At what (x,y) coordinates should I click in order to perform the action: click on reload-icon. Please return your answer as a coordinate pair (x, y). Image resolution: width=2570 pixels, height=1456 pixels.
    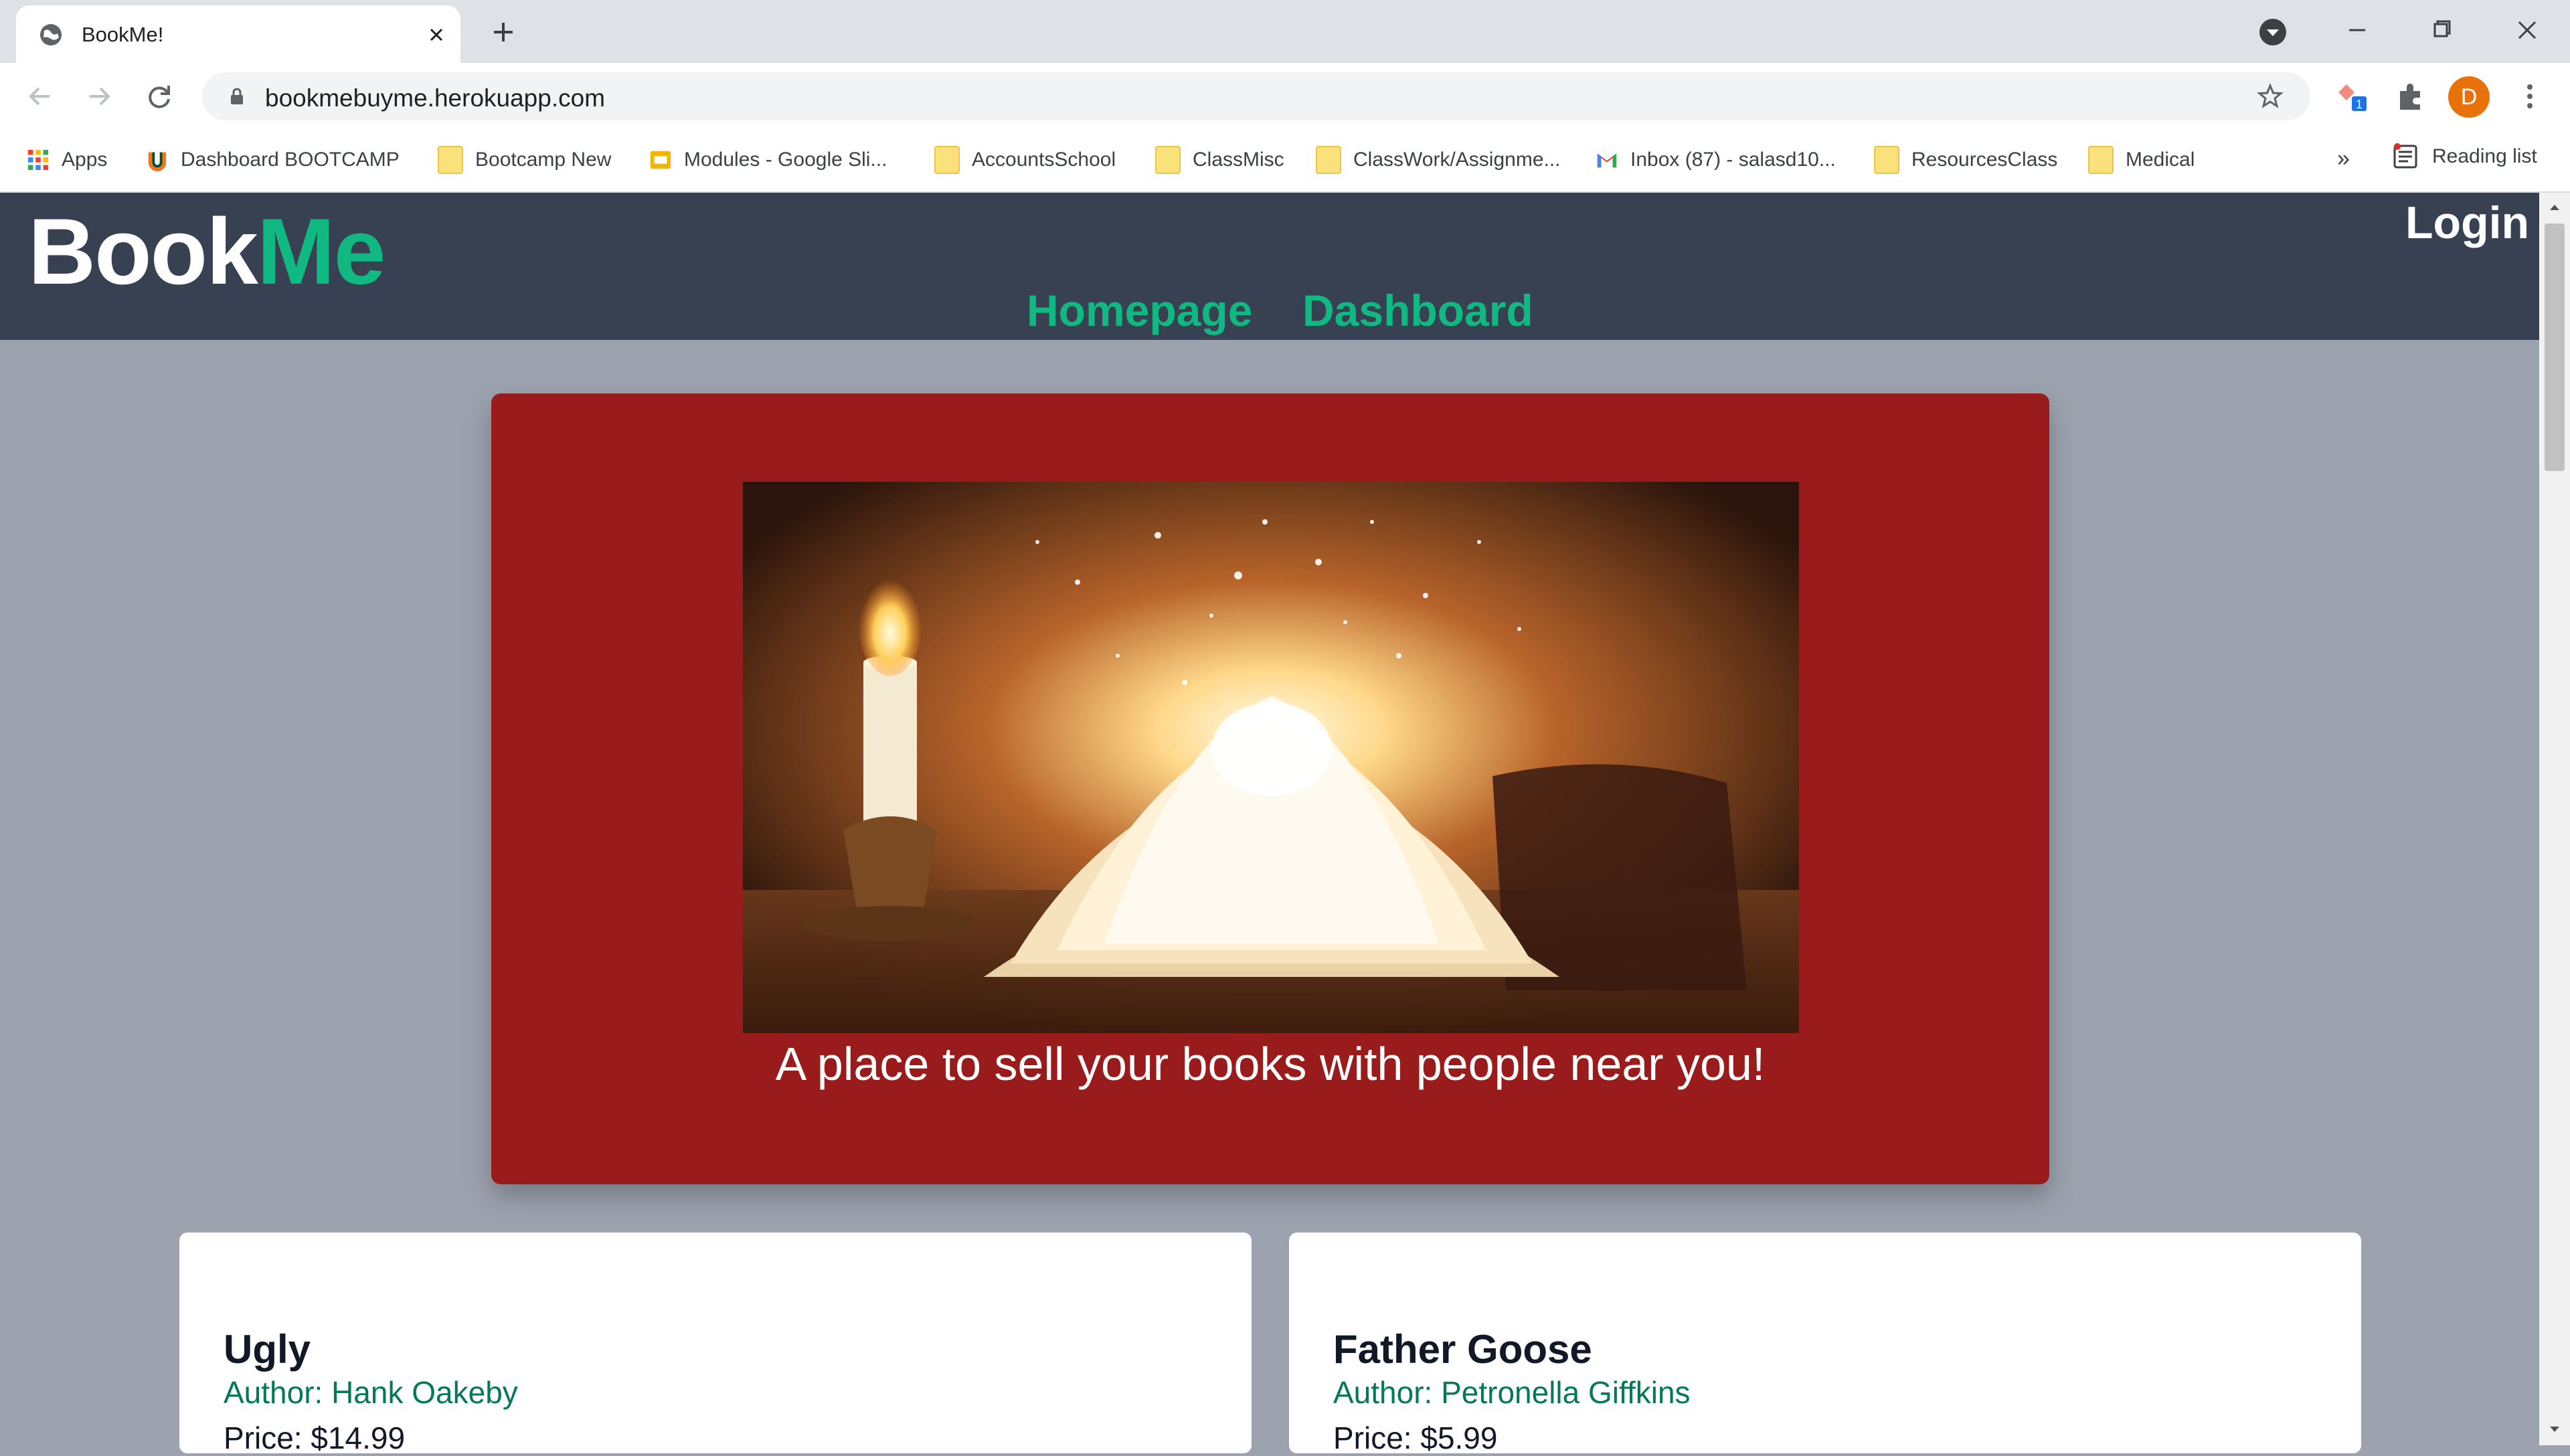
    Looking at the image, I should click on (159, 96).